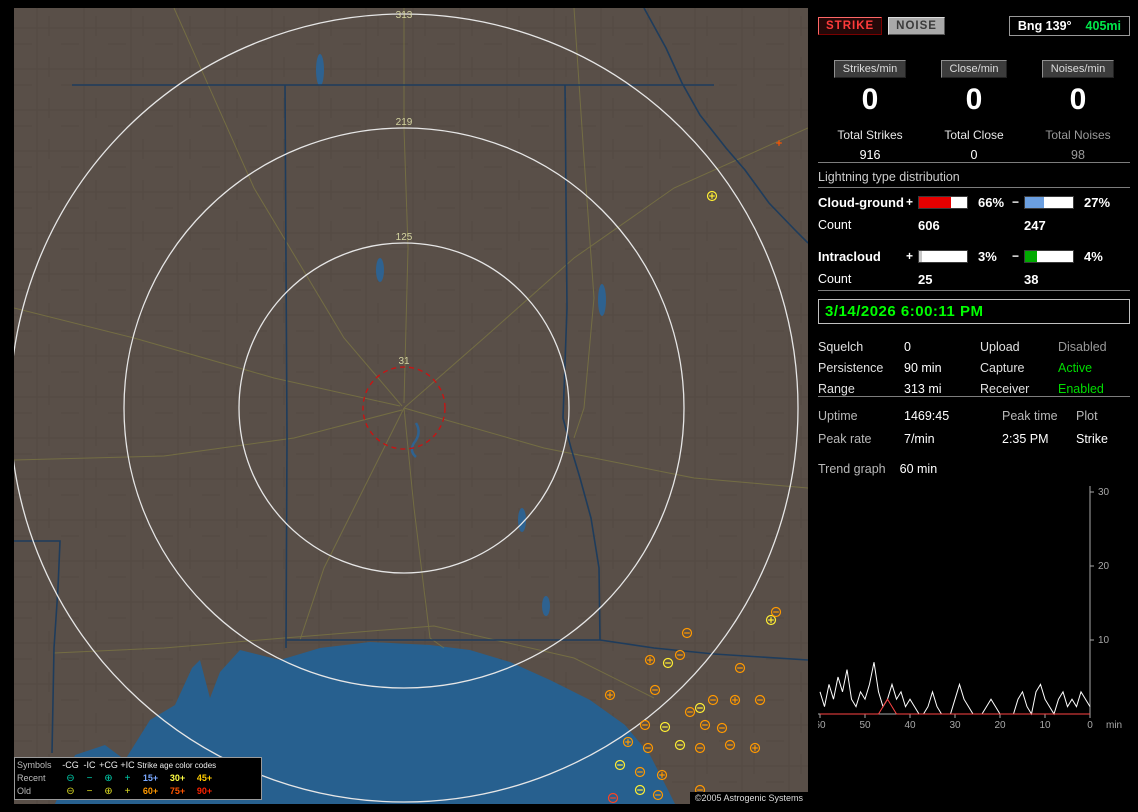  Describe the element at coordinates (1092, 439) in the screenshot. I see `plot-value: Strike` at that location.